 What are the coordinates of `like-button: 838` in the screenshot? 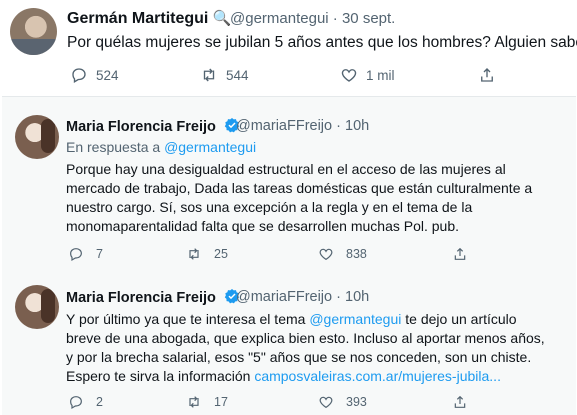 It's located at (342, 254).